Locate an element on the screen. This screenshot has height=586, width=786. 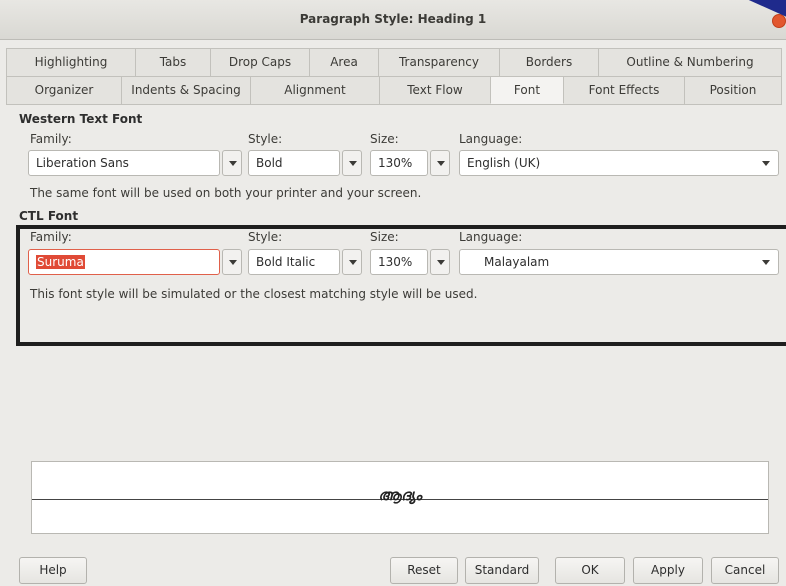
help-button: Help is located at coordinates (53, 570).